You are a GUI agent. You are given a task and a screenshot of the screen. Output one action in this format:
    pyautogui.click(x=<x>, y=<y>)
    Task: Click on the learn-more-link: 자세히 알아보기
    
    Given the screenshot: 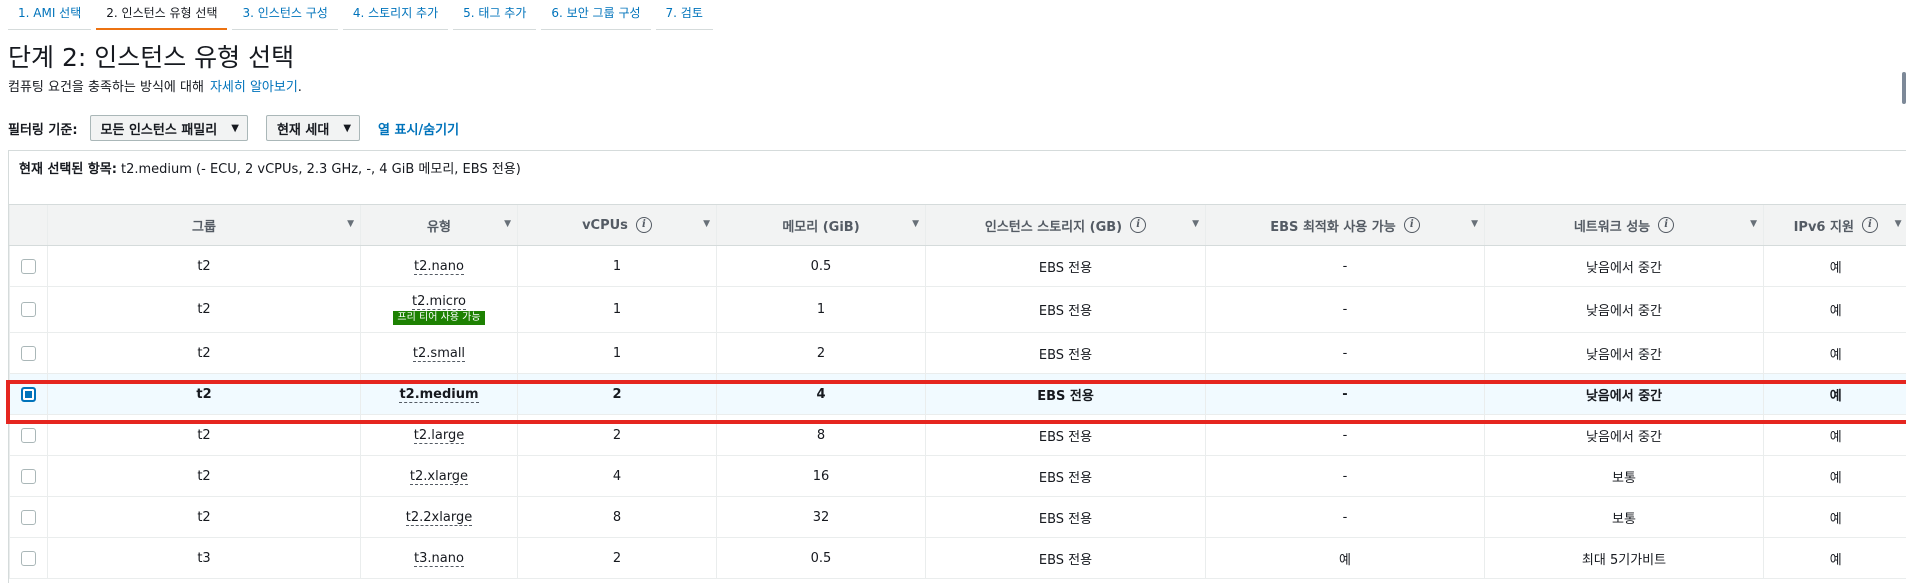 What is the action you would take?
    pyautogui.click(x=254, y=87)
    